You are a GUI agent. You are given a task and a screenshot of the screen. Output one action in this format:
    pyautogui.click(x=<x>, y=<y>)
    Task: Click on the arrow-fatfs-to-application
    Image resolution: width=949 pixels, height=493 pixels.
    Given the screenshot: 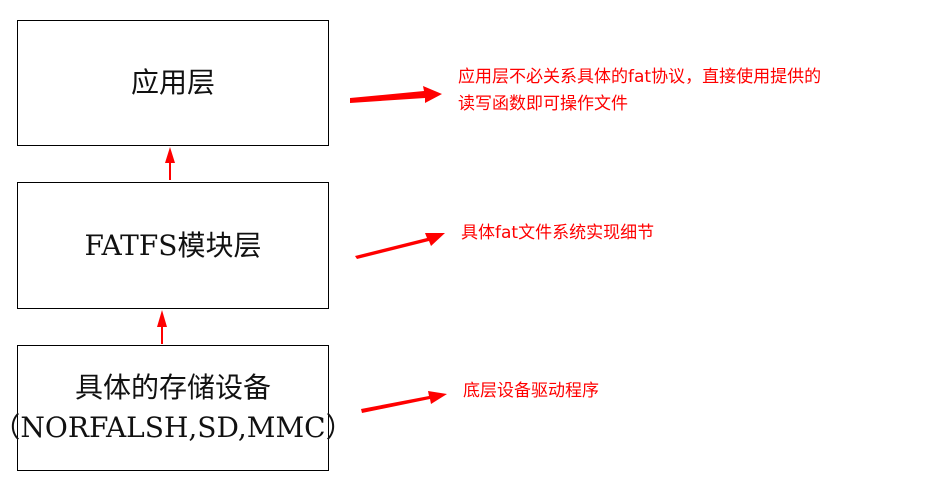 What is the action you would take?
    pyautogui.click(x=170, y=163)
    